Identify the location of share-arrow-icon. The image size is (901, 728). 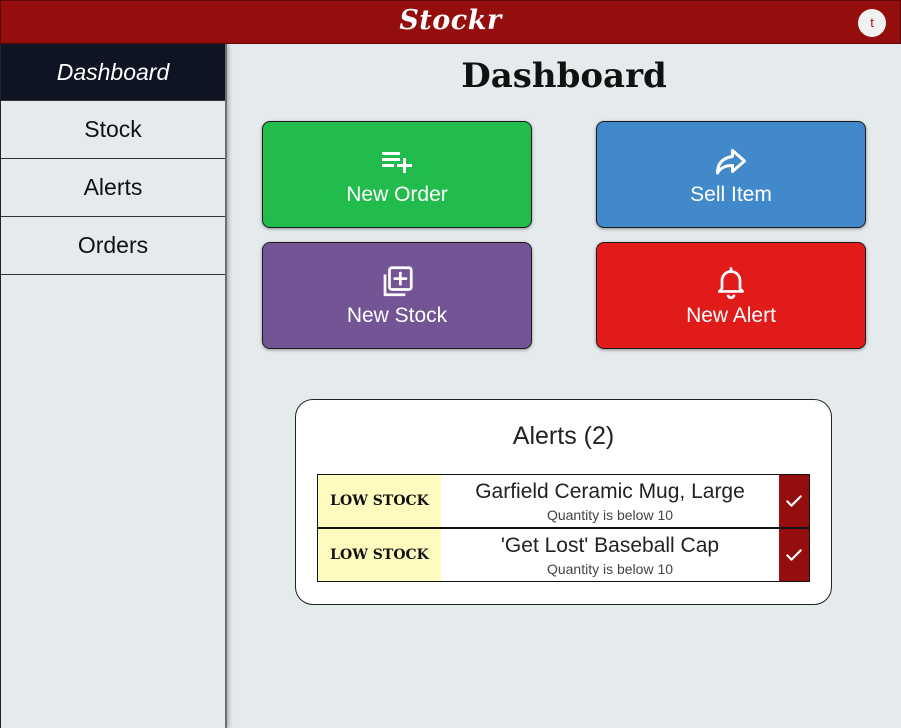
(731, 161).